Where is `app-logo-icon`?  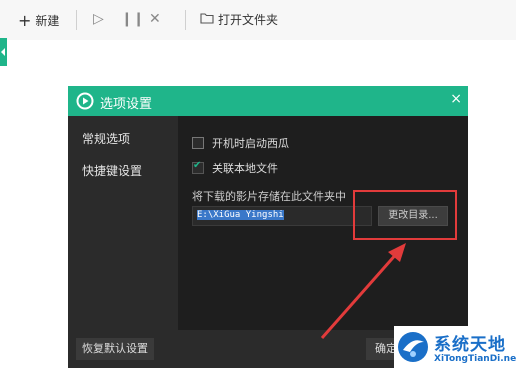 app-logo-icon is located at coordinates (85, 101).